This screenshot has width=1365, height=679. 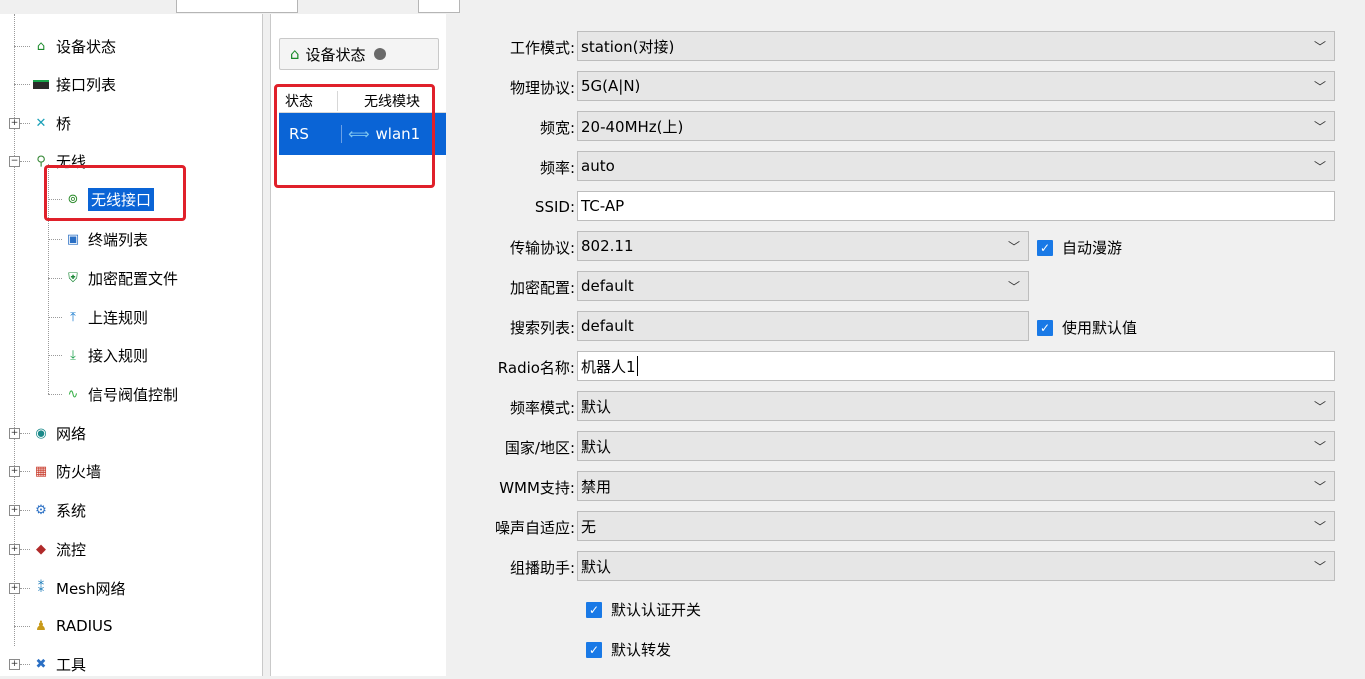 I want to click on row-search-list: 搜索列表: default ✓ 使用默认值, so click(x=910, y=329).